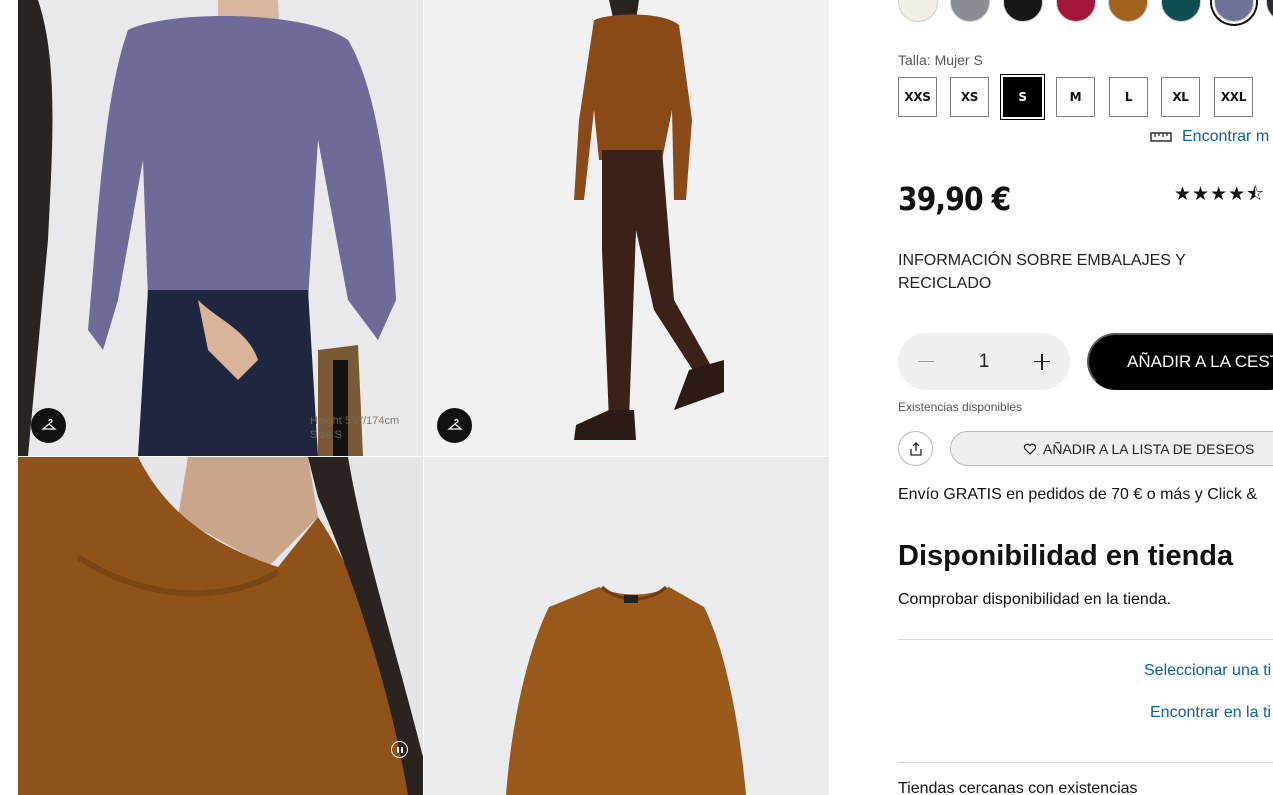 This screenshot has width=1273, height=795. Describe the element at coordinates (1018, 787) in the screenshot. I see `nearby-stores-heading: Tiendas cercanas con existencias` at that location.